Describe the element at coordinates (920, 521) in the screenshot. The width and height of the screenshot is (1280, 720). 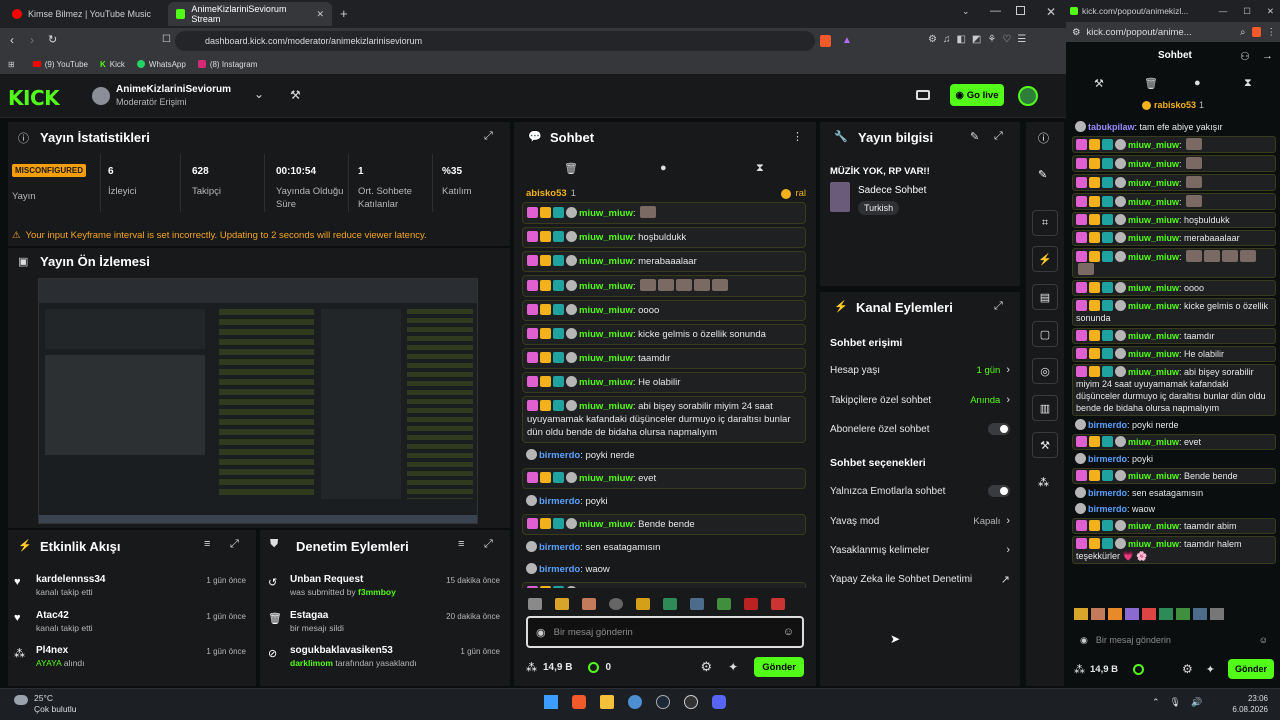
I see `setting-slow-mode: Yavaş mod Kapalı ›` at that location.